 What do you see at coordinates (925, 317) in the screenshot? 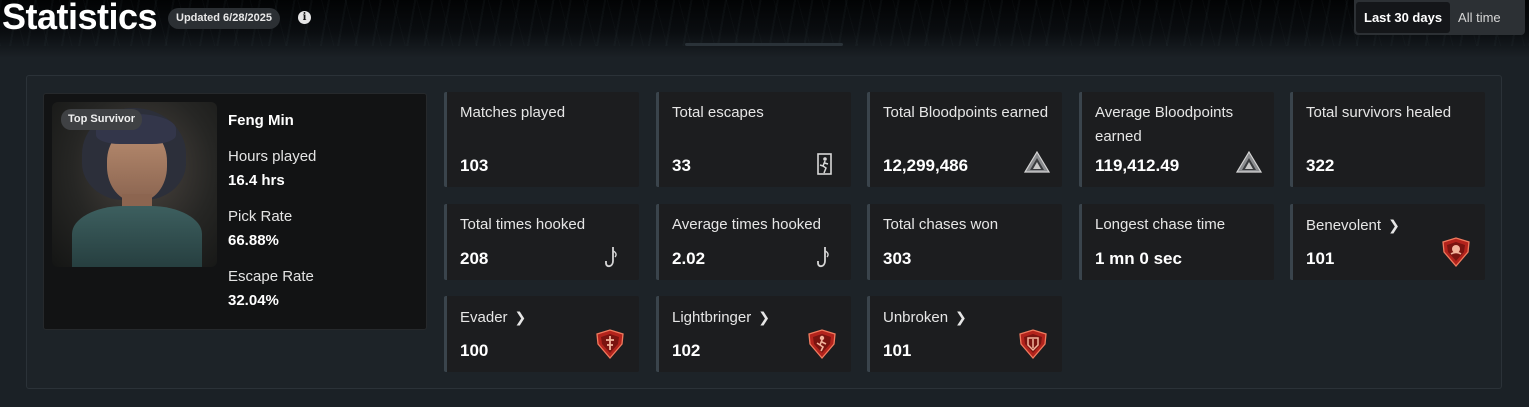
I see `stat-label: Unbroken ❯` at bounding box center [925, 317].